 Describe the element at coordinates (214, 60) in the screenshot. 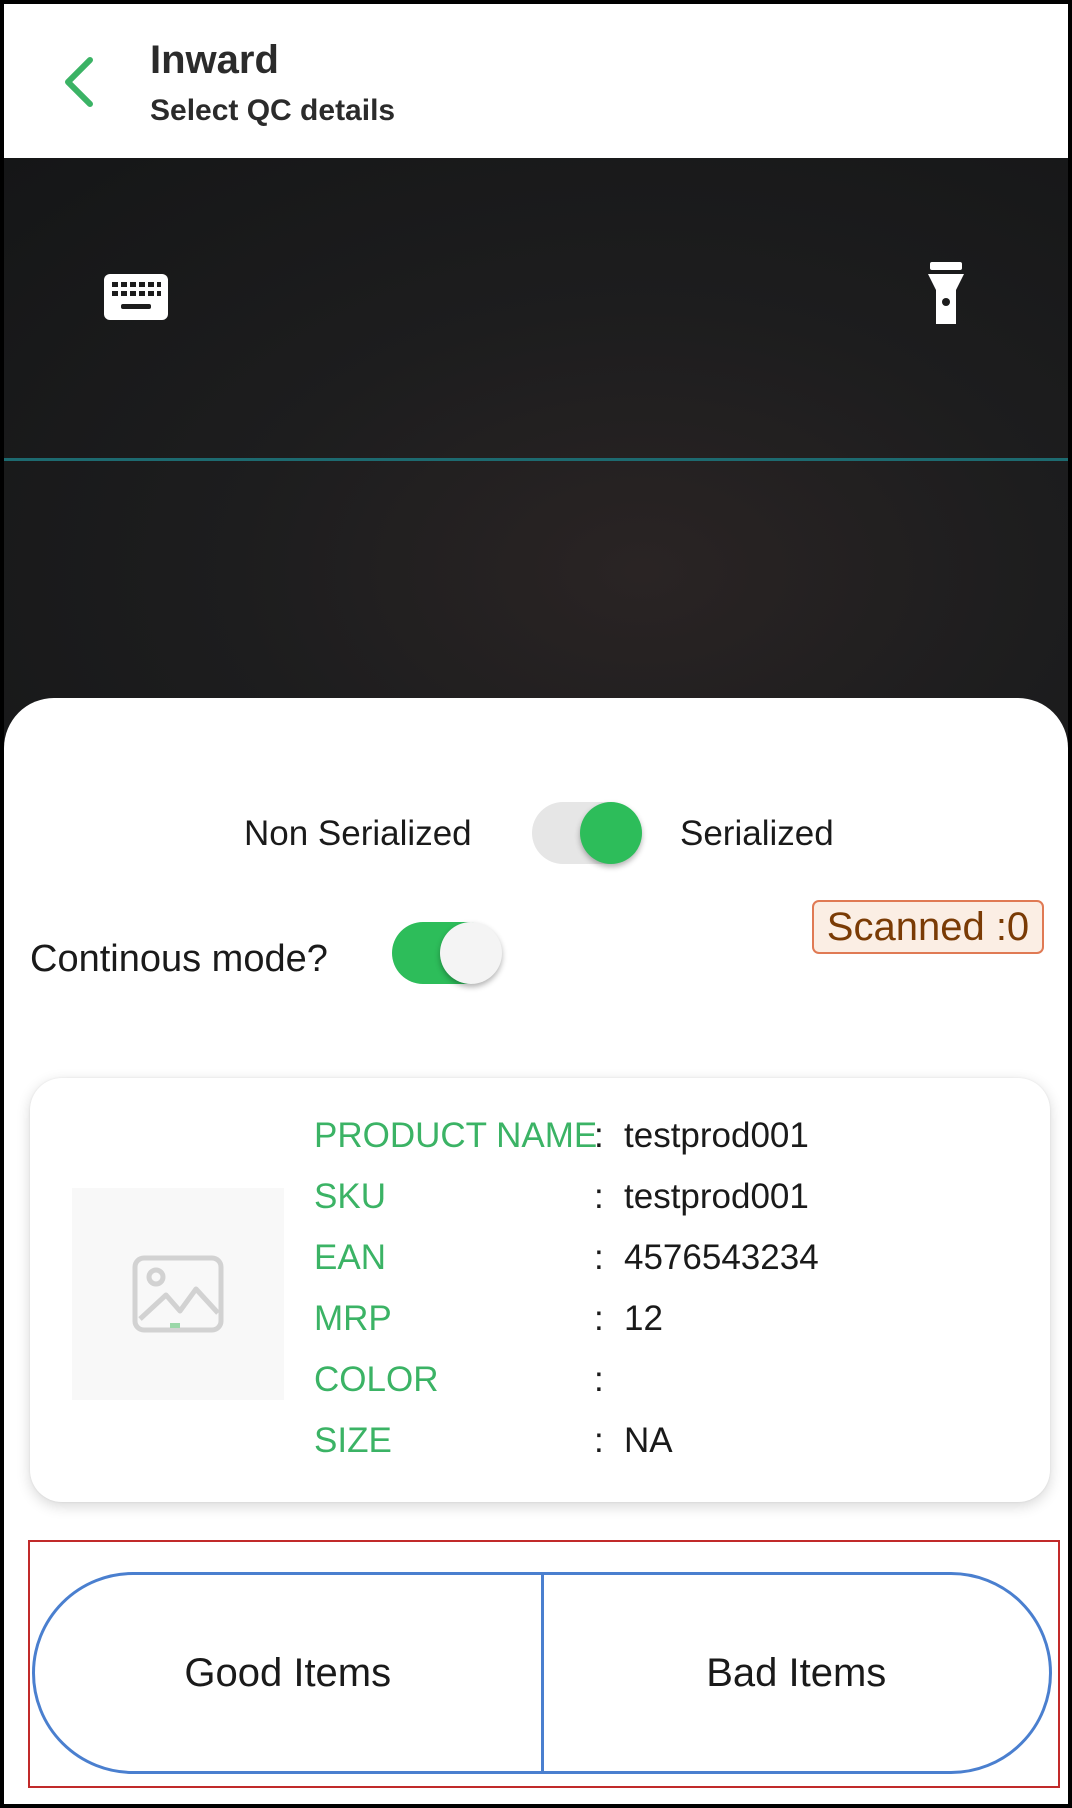

I see `page-title: Inward` at that location.